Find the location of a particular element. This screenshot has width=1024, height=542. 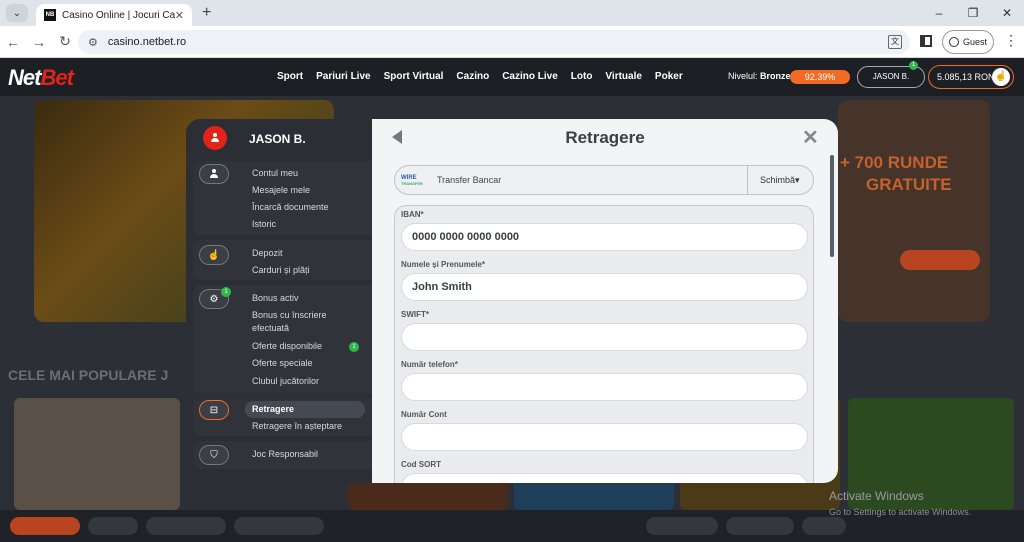

nav-pariuri-live: Pariuri Live is located at coordinates (343, 76).